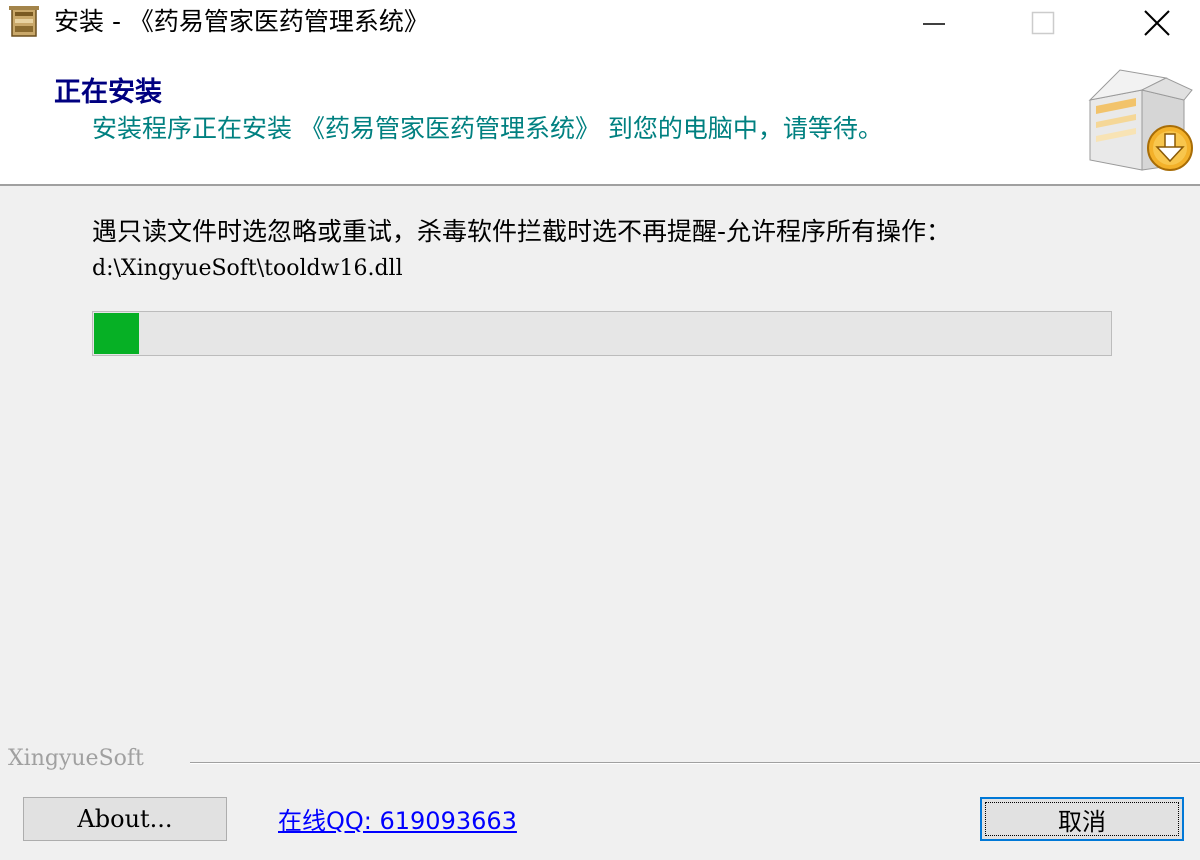  Describe the element at coordinates (602, 333) in the screenshot. I see `install-progress-bar` at that location.